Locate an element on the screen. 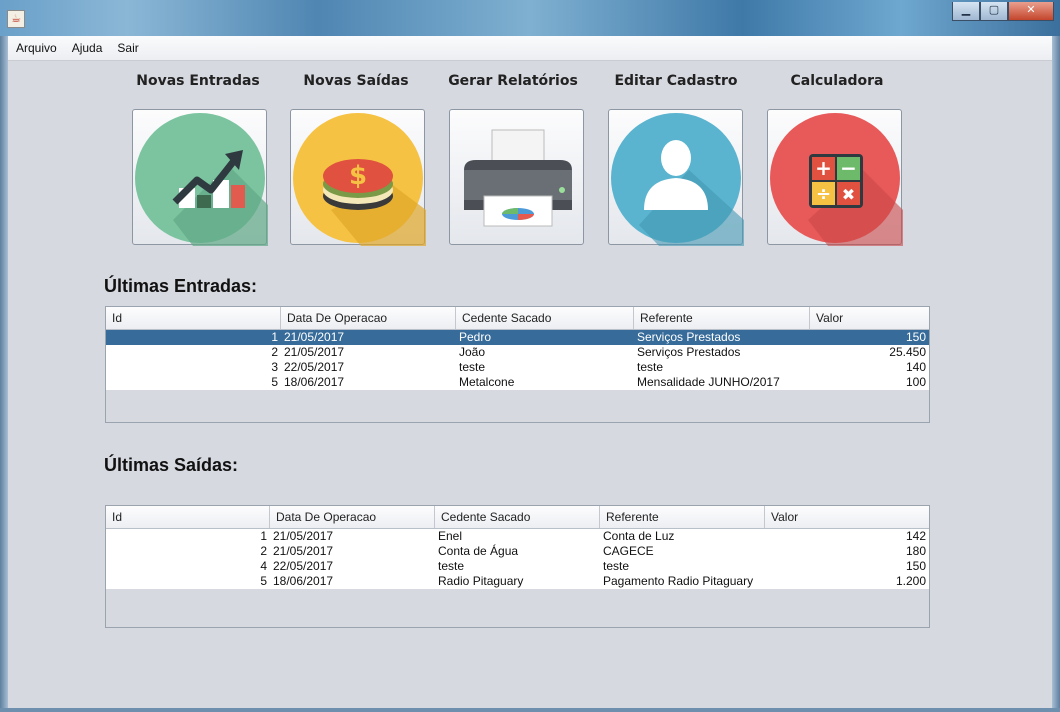 Image resolution: width=1060 pixels, height=712 pixels. cell-id: 4 is located at coordinates (263, 566).